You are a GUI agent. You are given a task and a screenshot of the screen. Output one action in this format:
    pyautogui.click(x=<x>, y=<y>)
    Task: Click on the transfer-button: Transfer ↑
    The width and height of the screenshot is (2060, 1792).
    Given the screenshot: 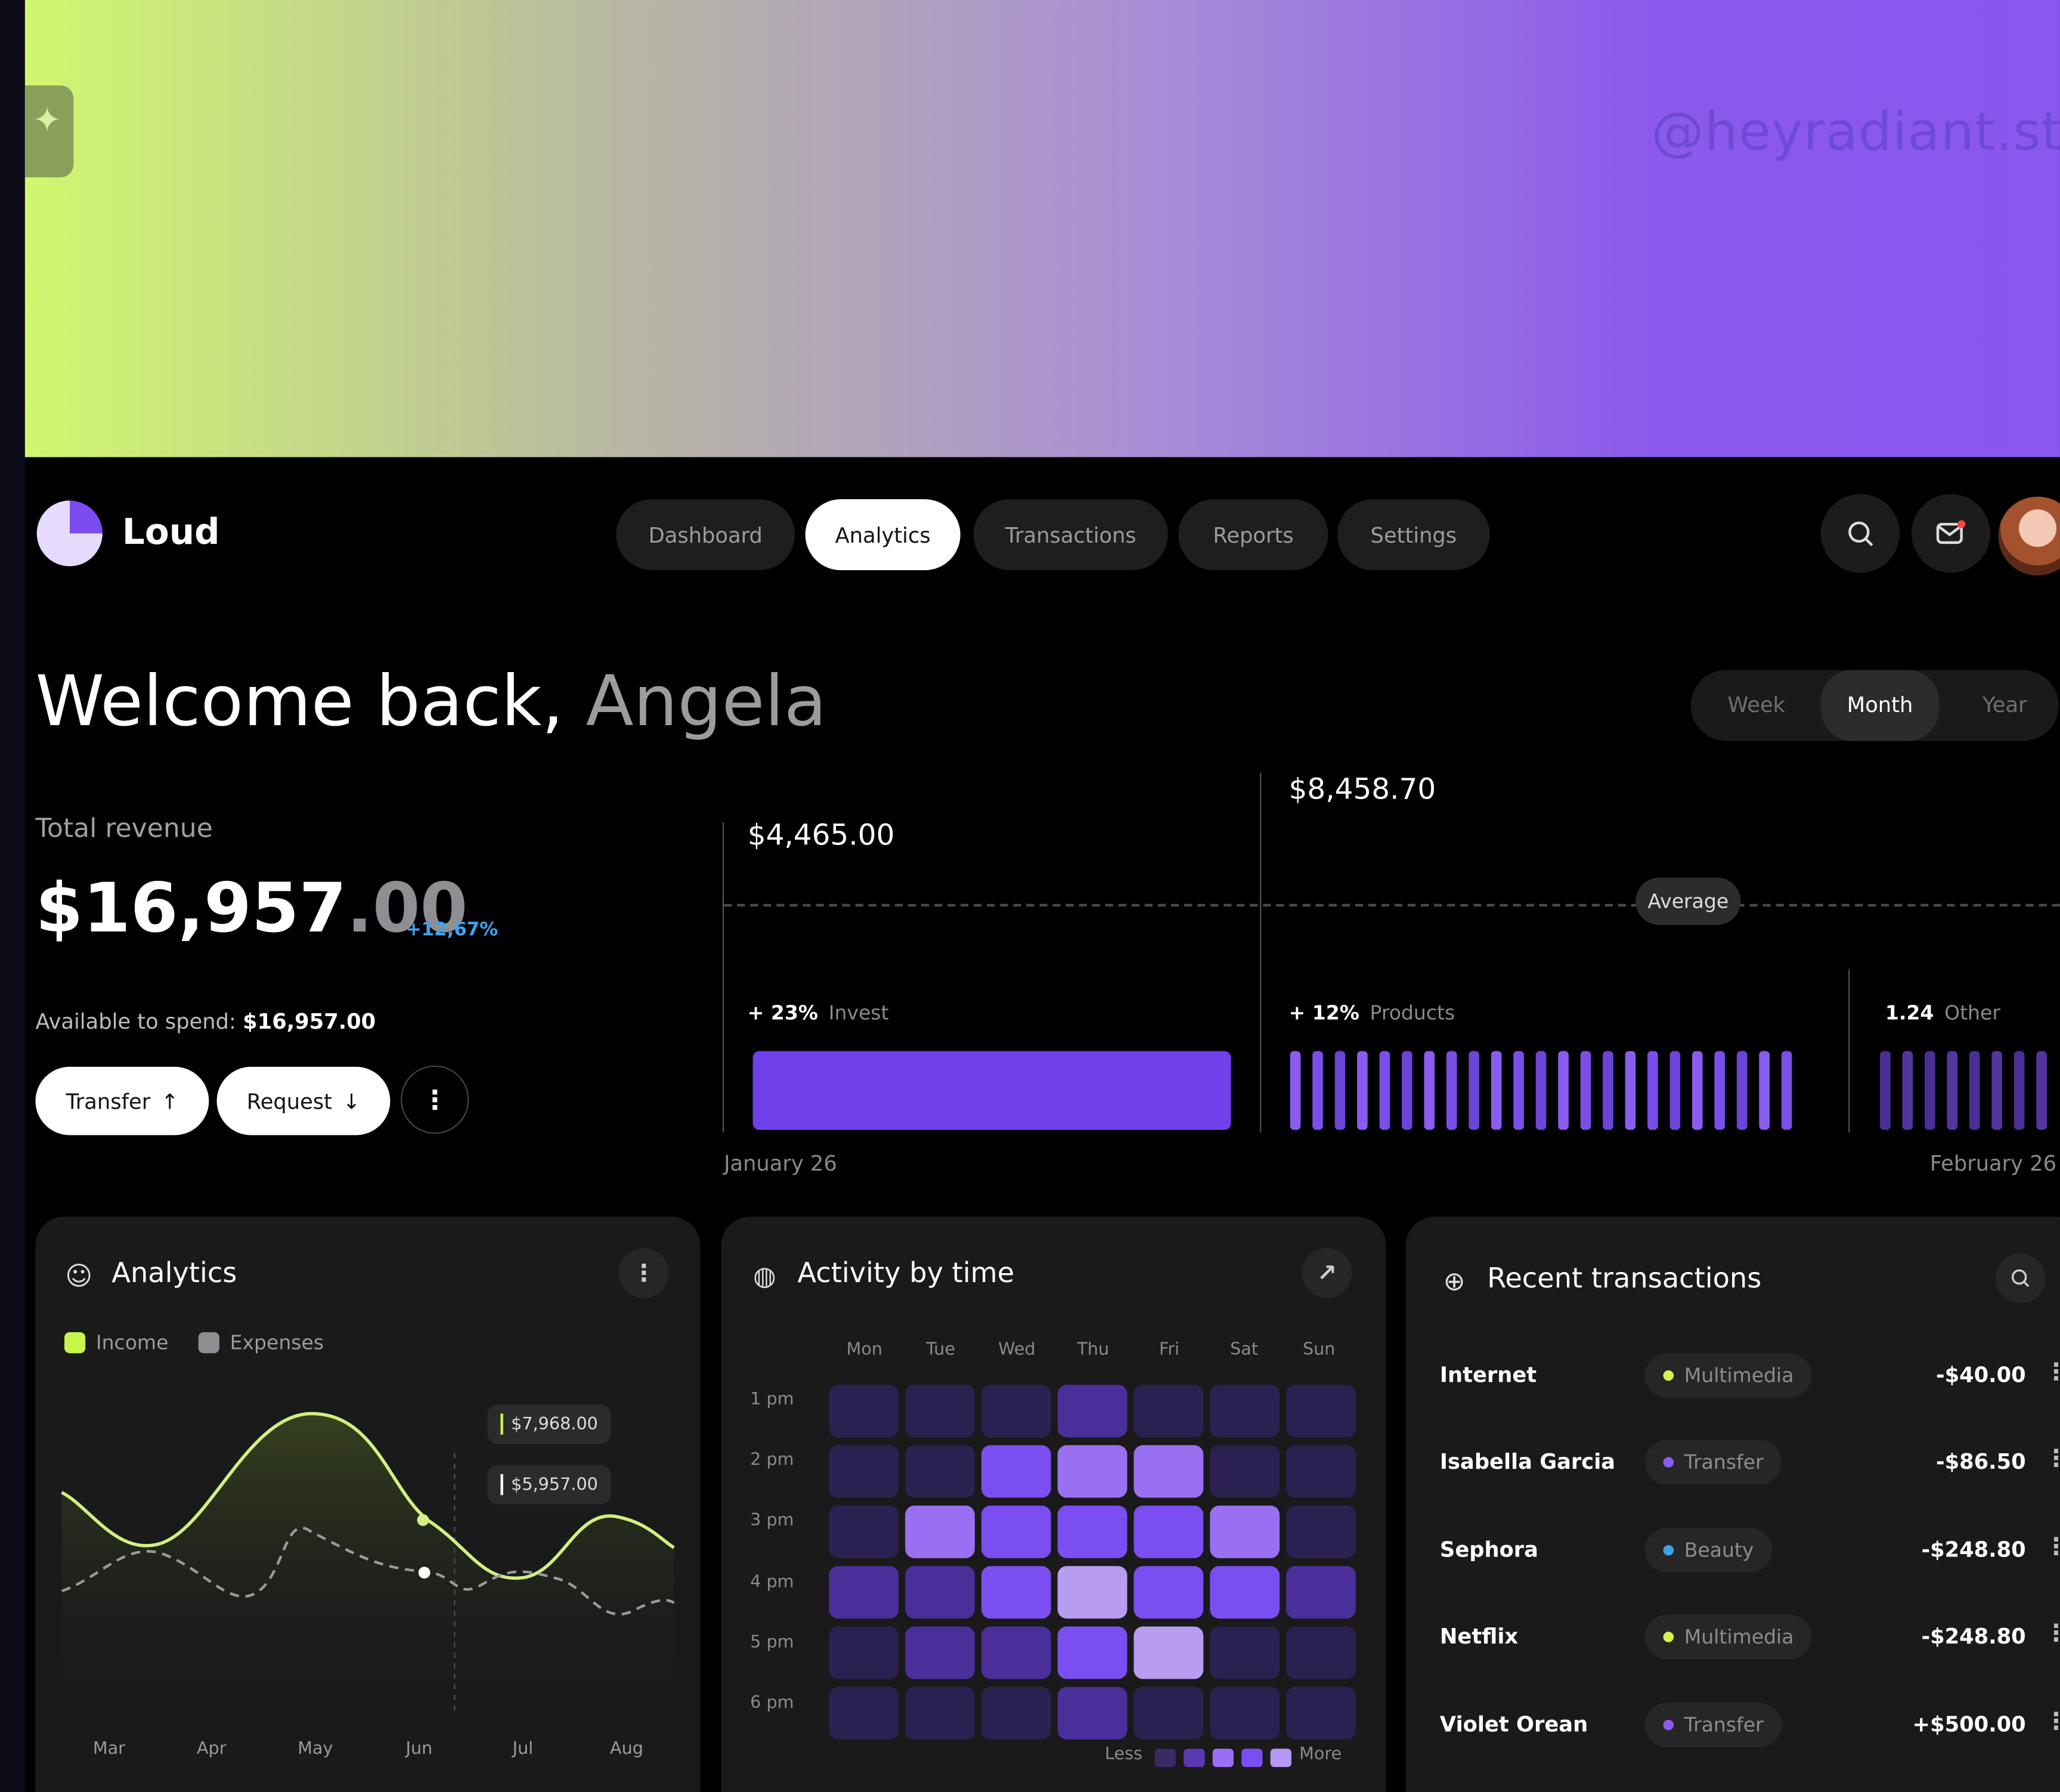 What is the action you would take?
    pyautogui.click(x=122, y=1100)
    